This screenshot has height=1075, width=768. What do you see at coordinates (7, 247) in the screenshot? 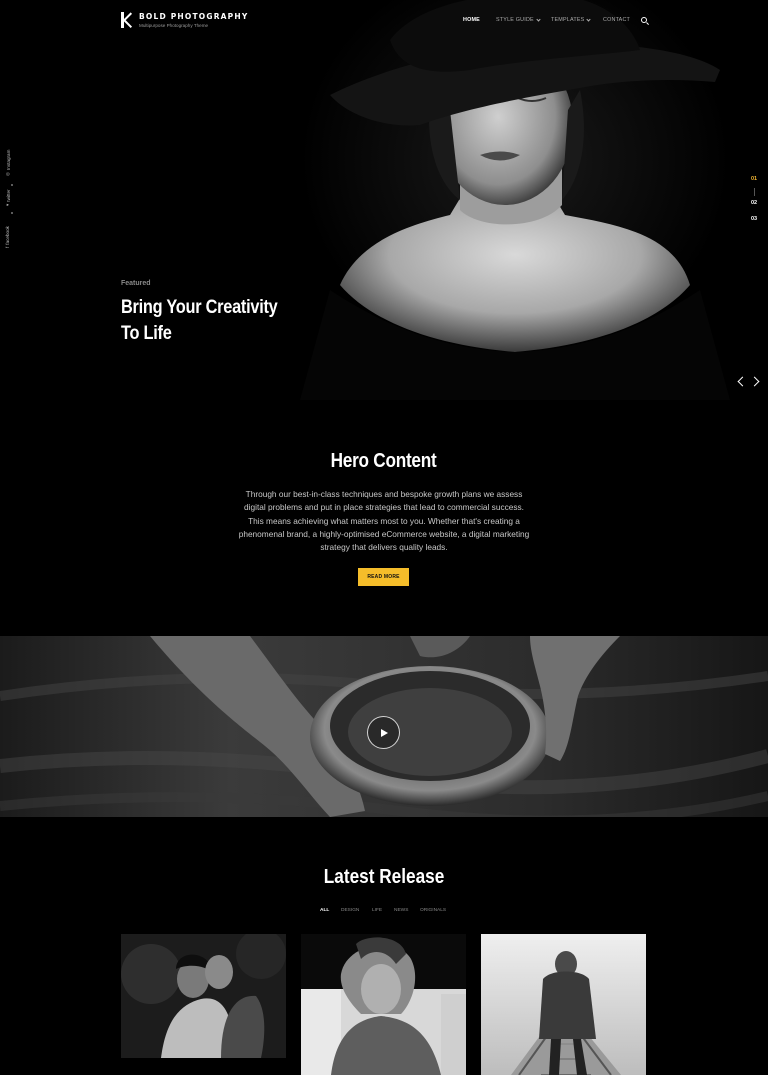
I see `facebook-icon: f` at bounding box center [7, 247].